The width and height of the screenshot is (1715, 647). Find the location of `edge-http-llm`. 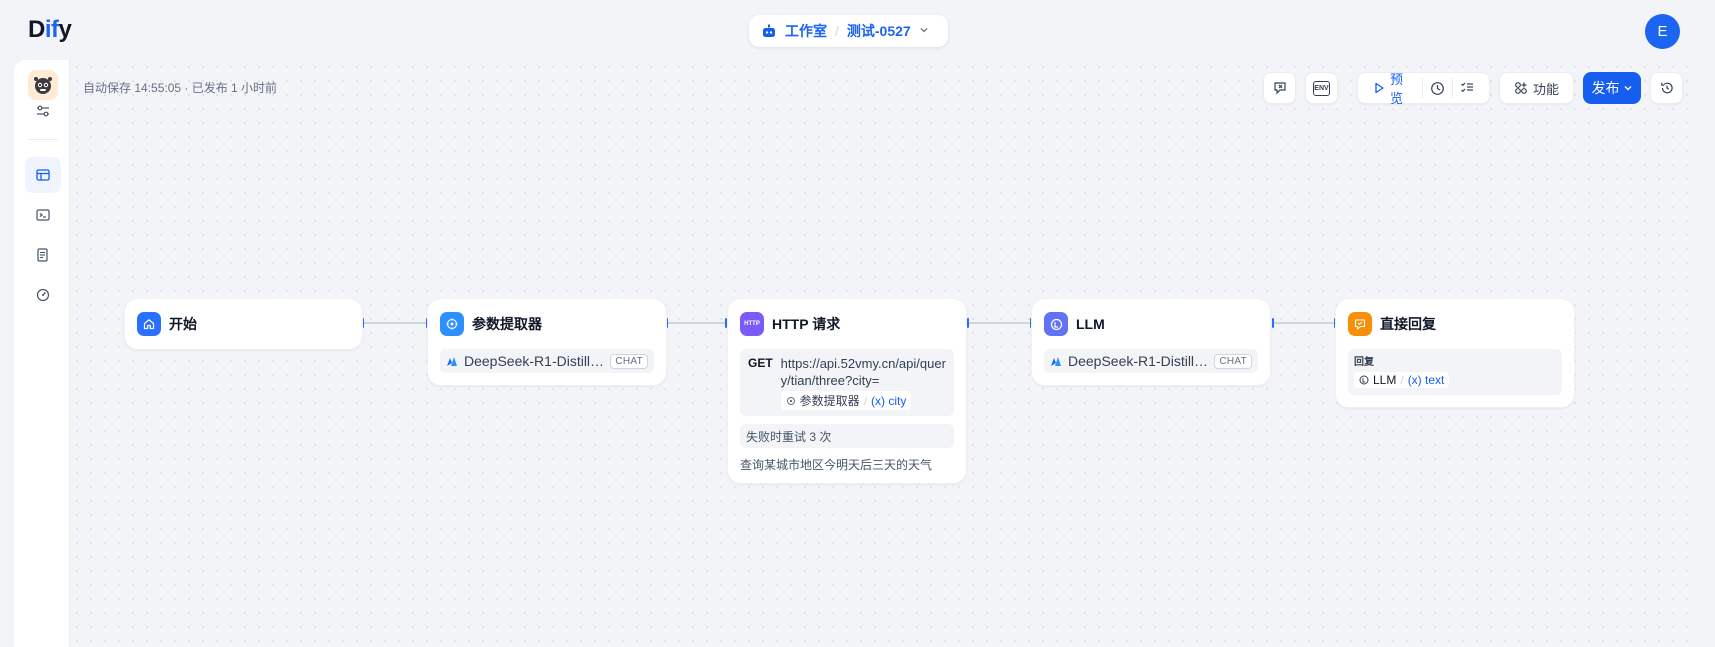

edge-http-llm is located at coordinates (999, 323).